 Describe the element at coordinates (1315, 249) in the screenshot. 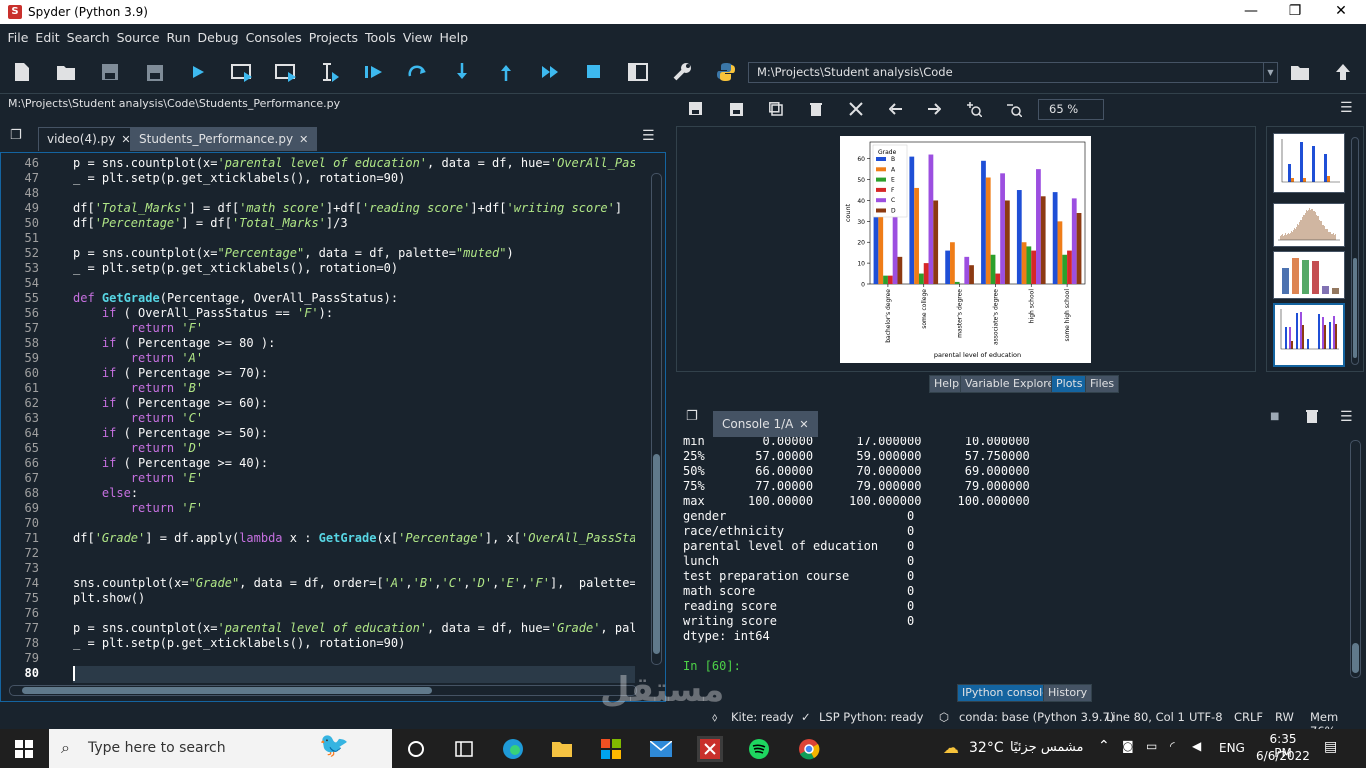

I see `plot-thumbnails` at that location.